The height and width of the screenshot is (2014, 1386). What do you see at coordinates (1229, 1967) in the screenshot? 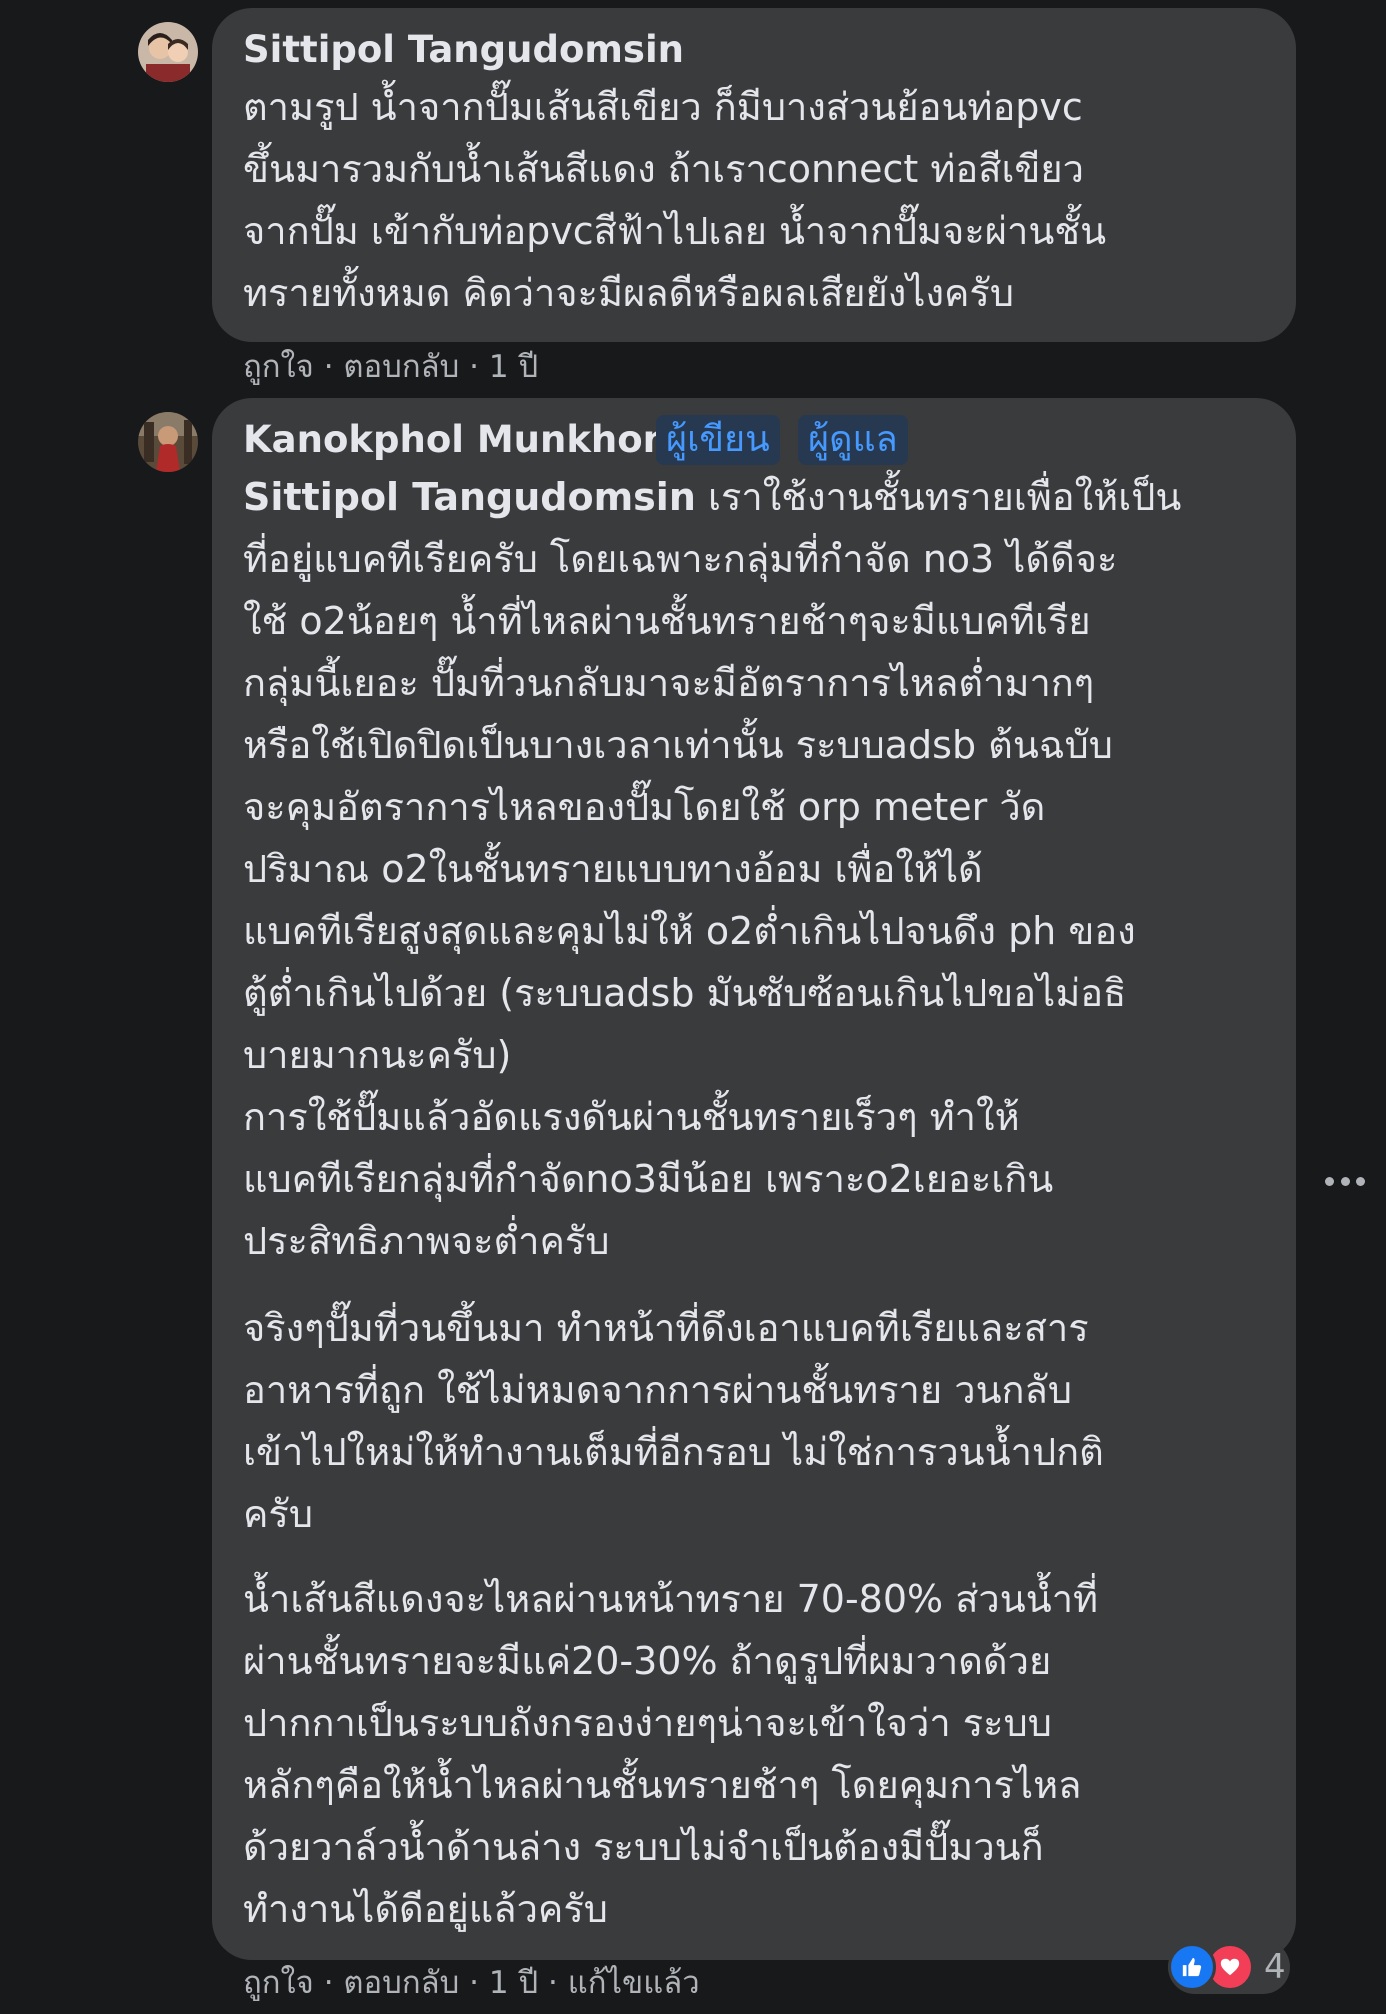
I see `reactions-summary: 4` at bounding box center [1229, 1967].